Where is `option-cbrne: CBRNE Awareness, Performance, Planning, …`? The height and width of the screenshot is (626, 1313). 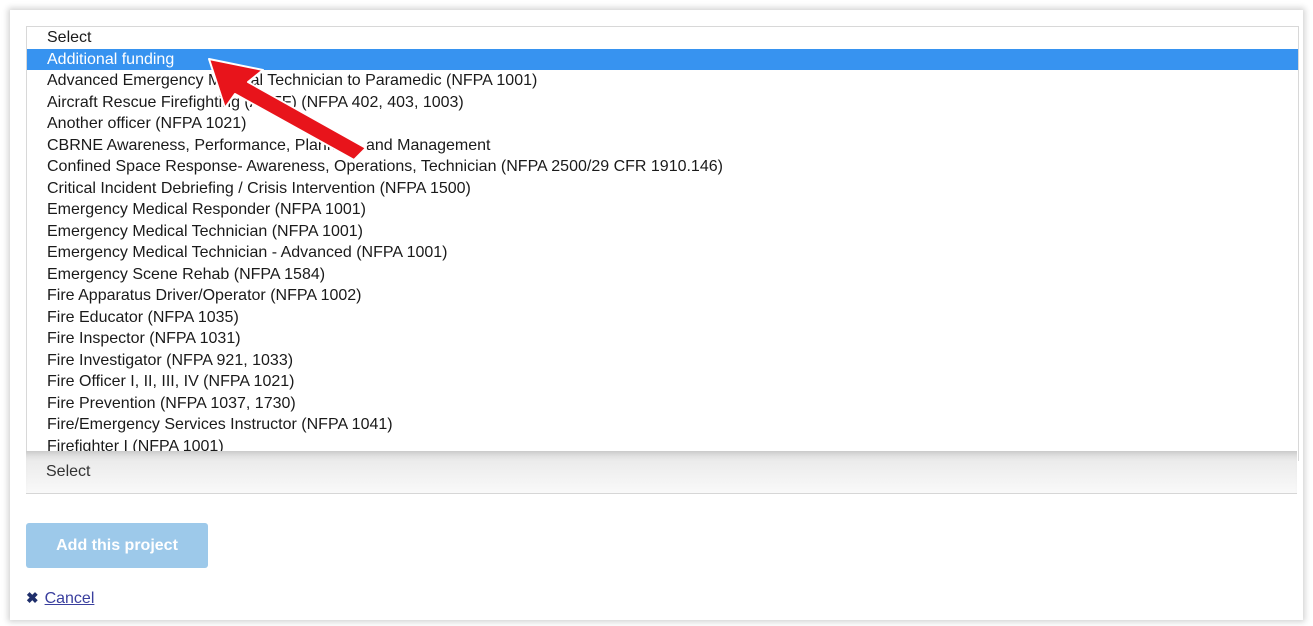
option-cbrne: CBRNE Awareness, Performance, Planning, … is located at coordinates (662, 146).